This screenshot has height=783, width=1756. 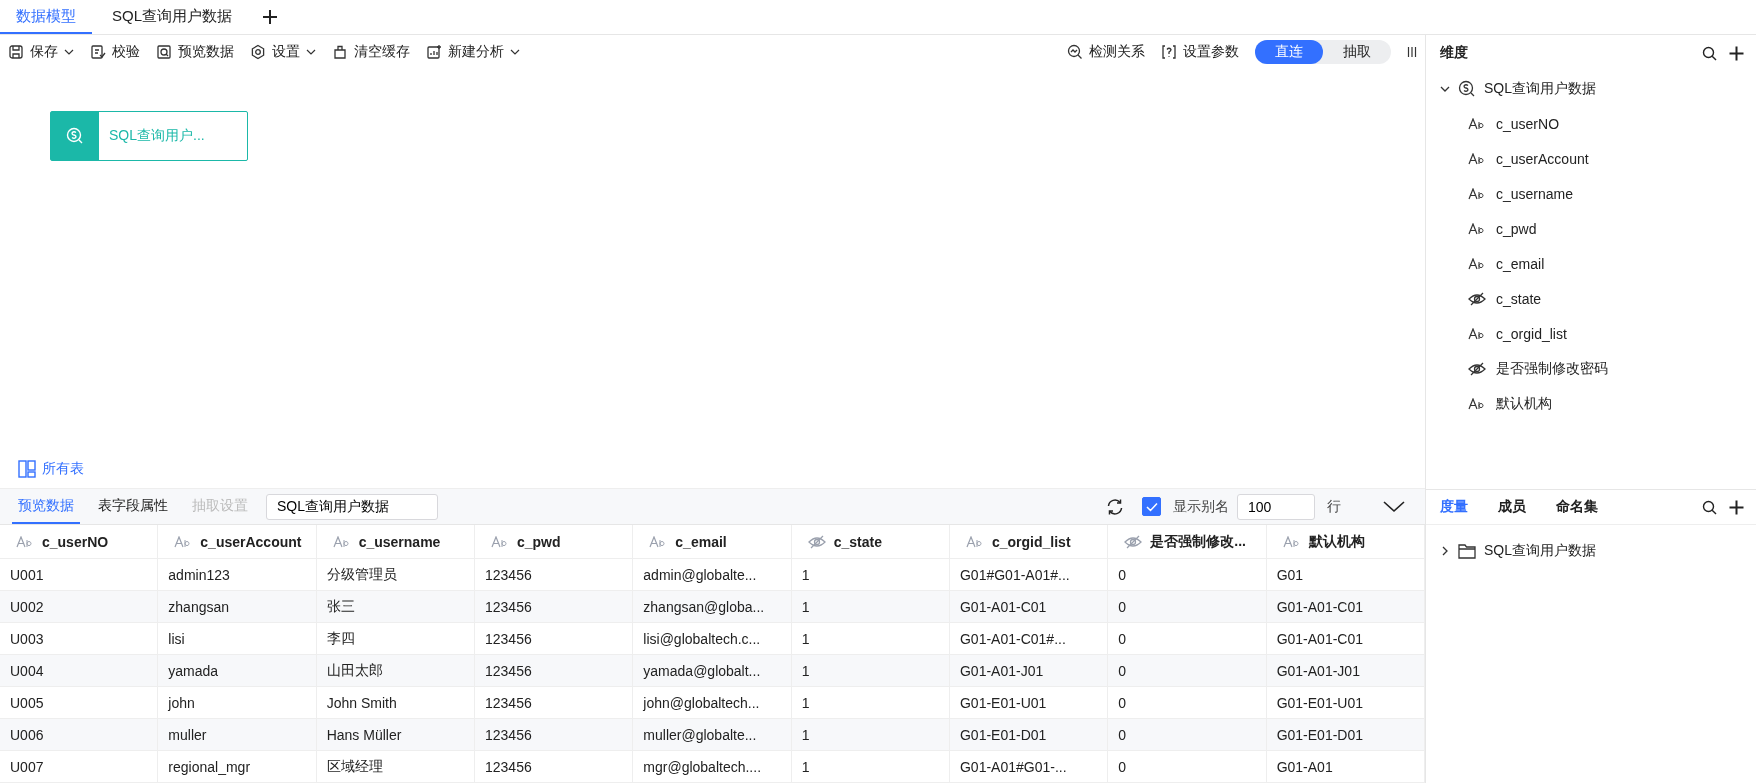 What do you see at coordinates (270, 17) in the screenshot?
I see `add-tab-icon` at bounding box center [270, 17].